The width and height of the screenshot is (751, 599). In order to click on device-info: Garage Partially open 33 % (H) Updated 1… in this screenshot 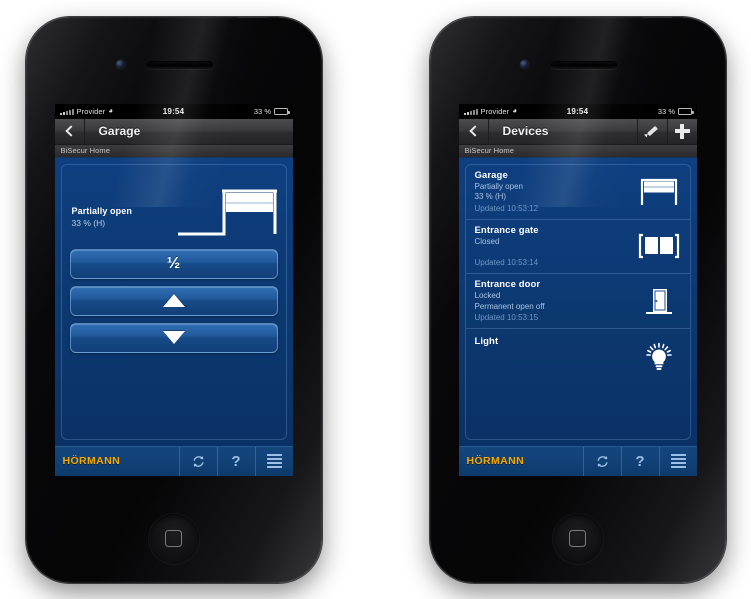, I will do `click(555, 192)`.